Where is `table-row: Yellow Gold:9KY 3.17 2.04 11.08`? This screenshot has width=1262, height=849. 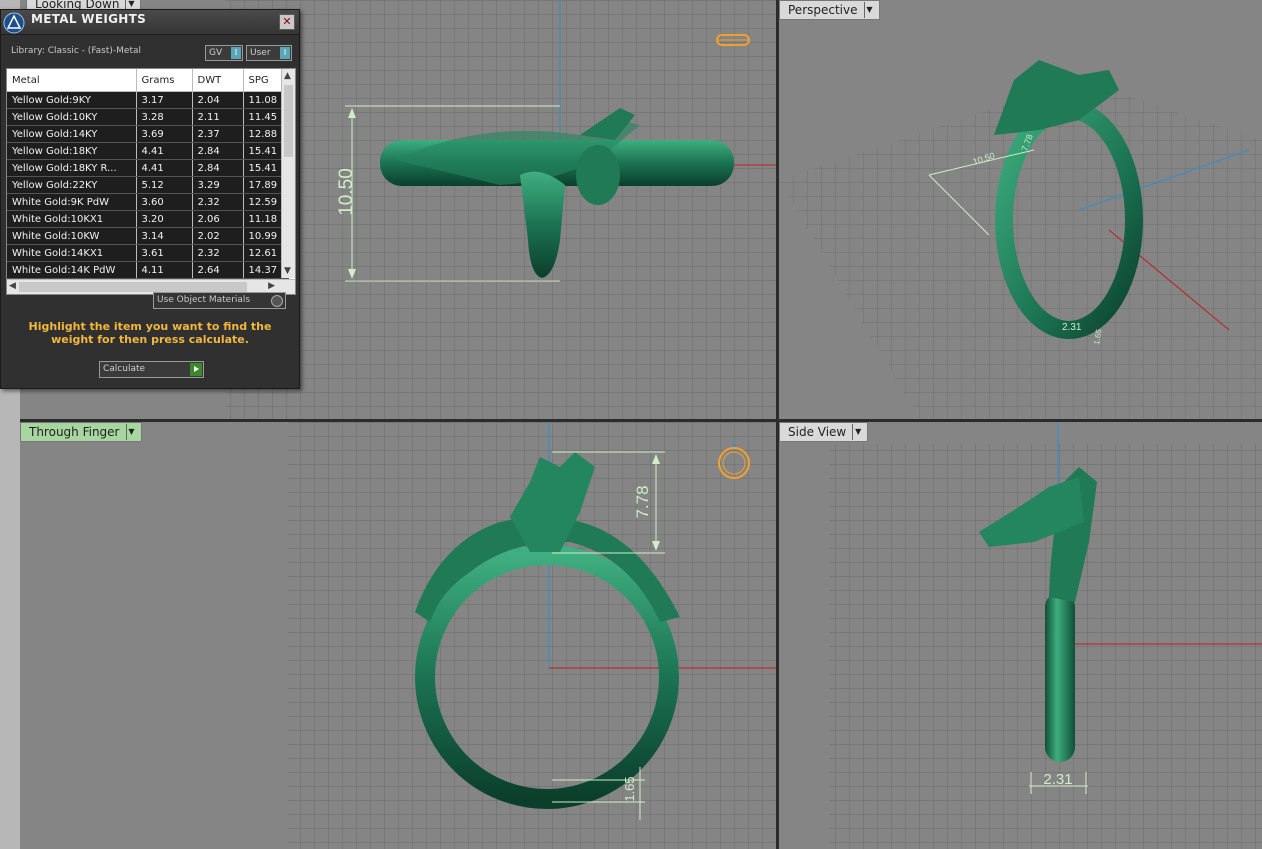 table-row: Yellow Gold:9KY 3.17 2.04 11.08 is located at coordinates (148, 100).